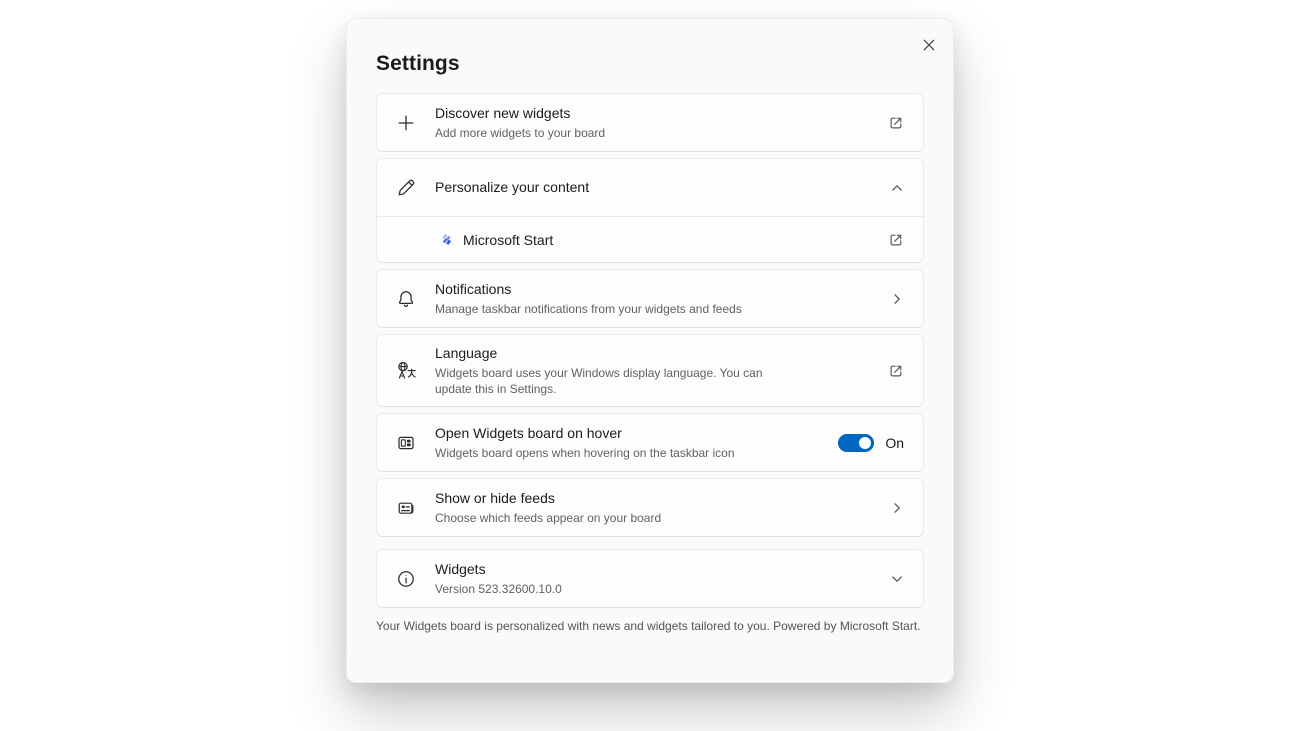  What do you see at coordinates (418, 63) in the screenshot?
I see `page-title: Settings` at bounding box center [418, 63].